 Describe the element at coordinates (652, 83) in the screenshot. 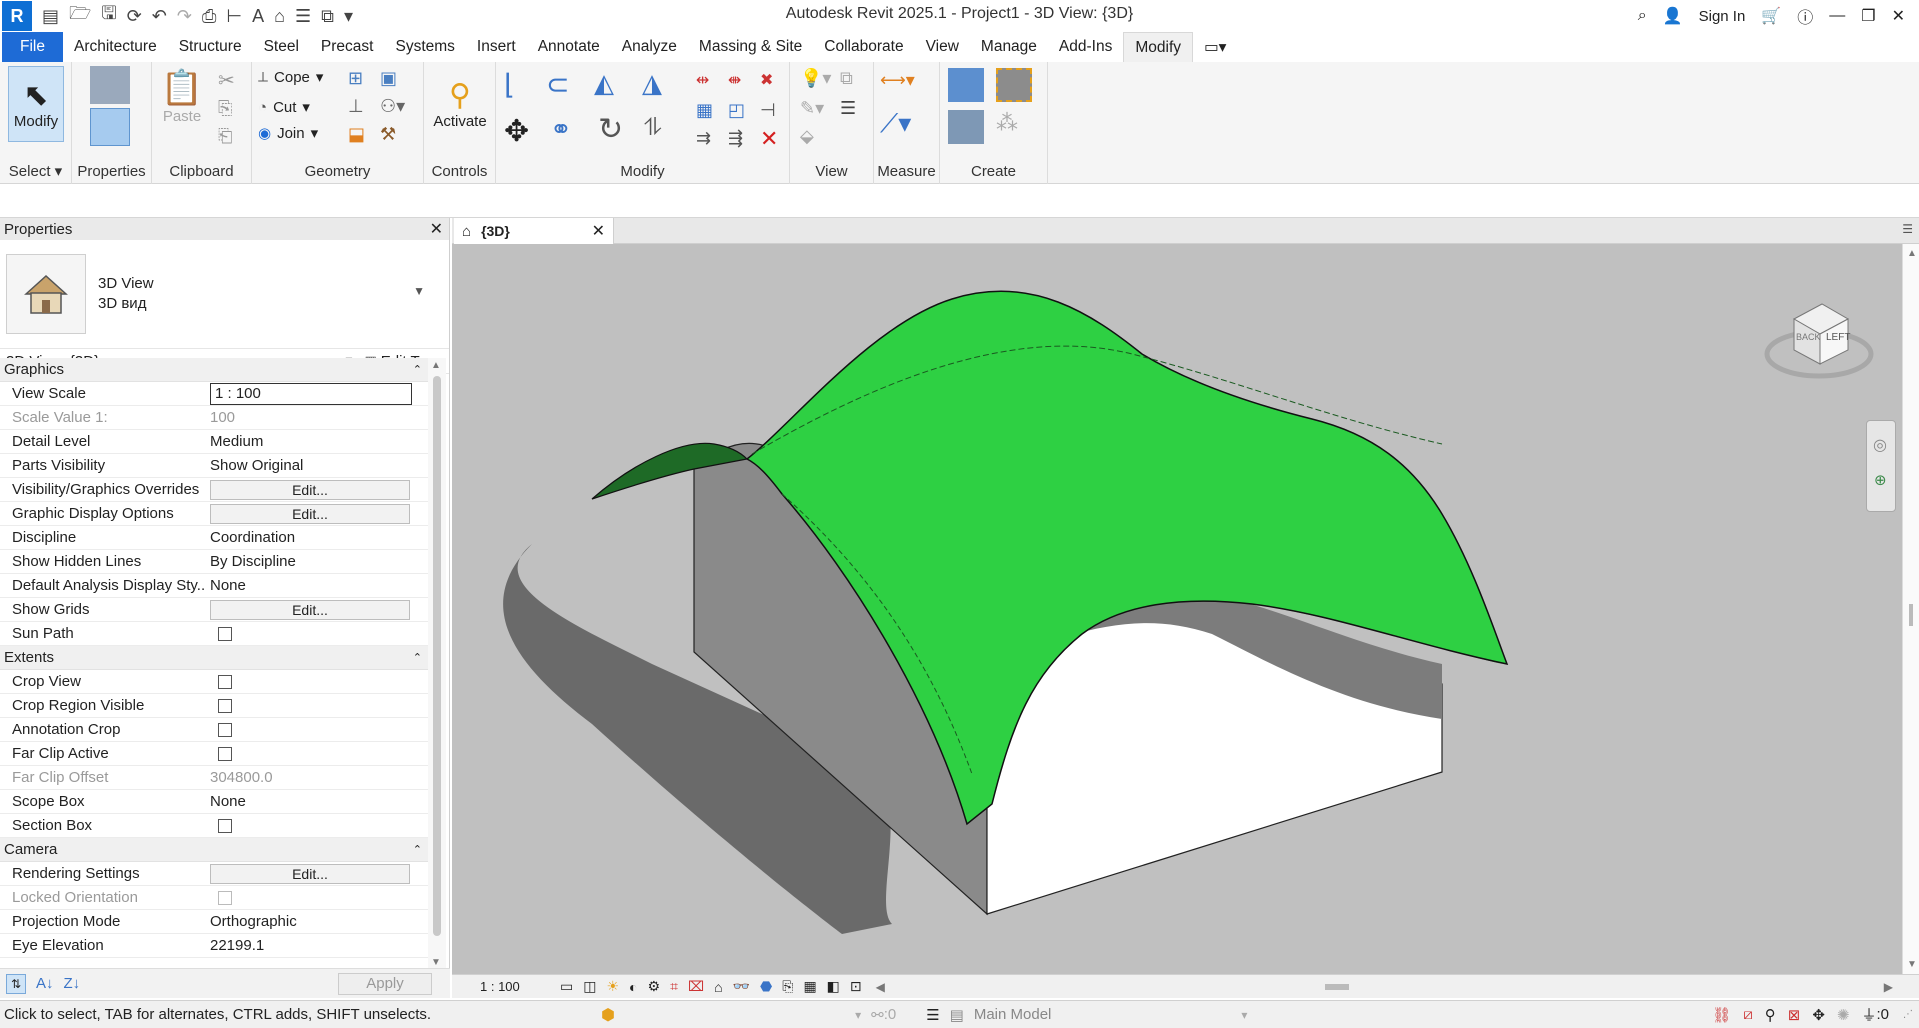

I see `mirror-draw-axis-icon: ◮` at that location.